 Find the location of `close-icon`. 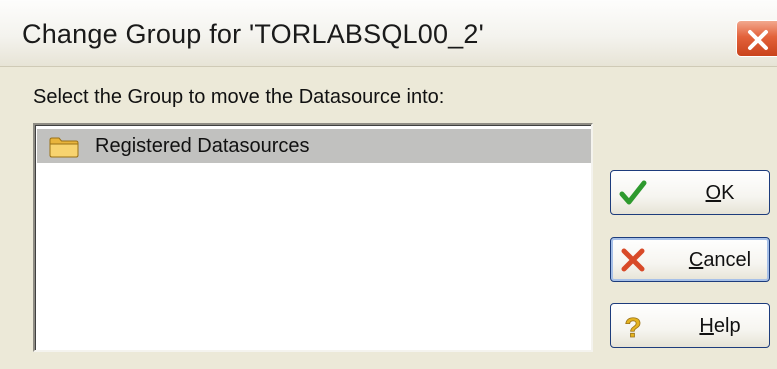

close-icon is located at coordinates (758, 40).